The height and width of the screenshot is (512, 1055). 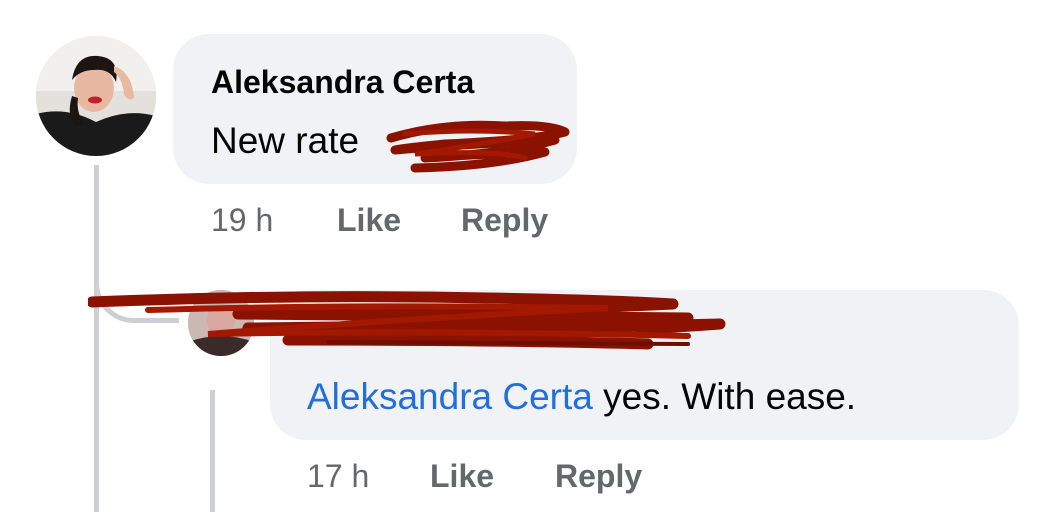 What do you see at coordinates (462, 476) in the screenshot?
I see `reply-like-button: Like` at bounding box center [462, 476].